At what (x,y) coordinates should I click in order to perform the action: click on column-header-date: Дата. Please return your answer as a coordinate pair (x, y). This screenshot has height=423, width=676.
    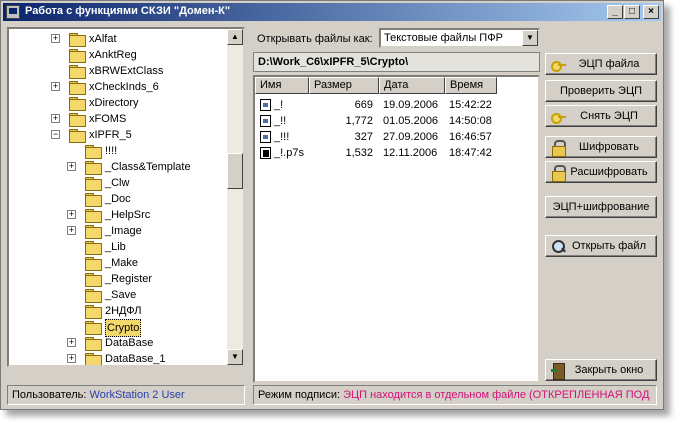
    Looking at the image, I should click on (412, 85).